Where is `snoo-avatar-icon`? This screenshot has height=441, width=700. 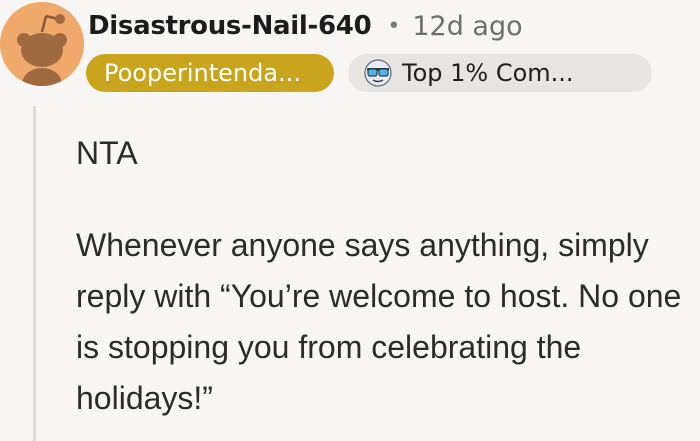
snoo-avatar-icon is located at coordinates (42, 44).